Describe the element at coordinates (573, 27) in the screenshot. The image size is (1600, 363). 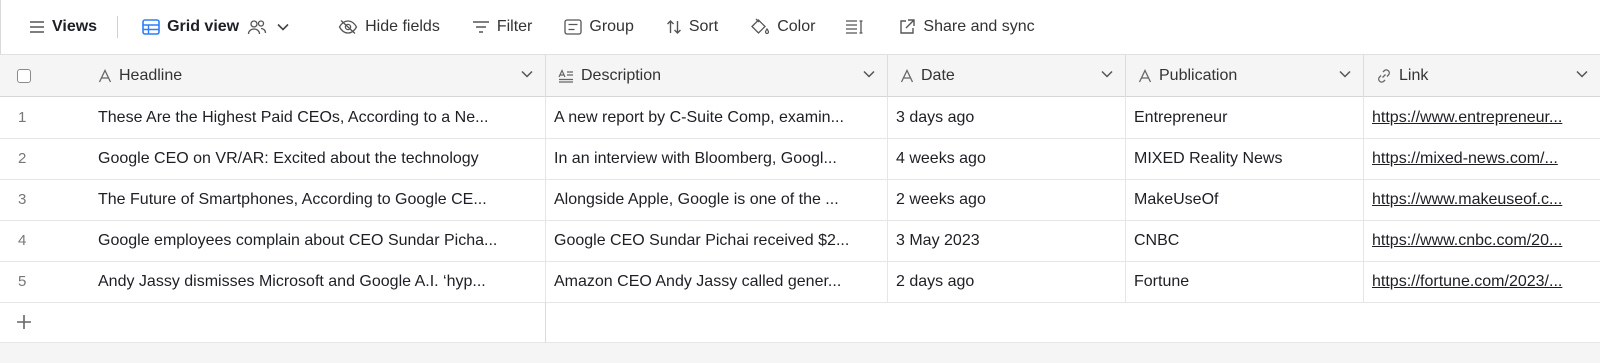
I see `group-icon` at that location.